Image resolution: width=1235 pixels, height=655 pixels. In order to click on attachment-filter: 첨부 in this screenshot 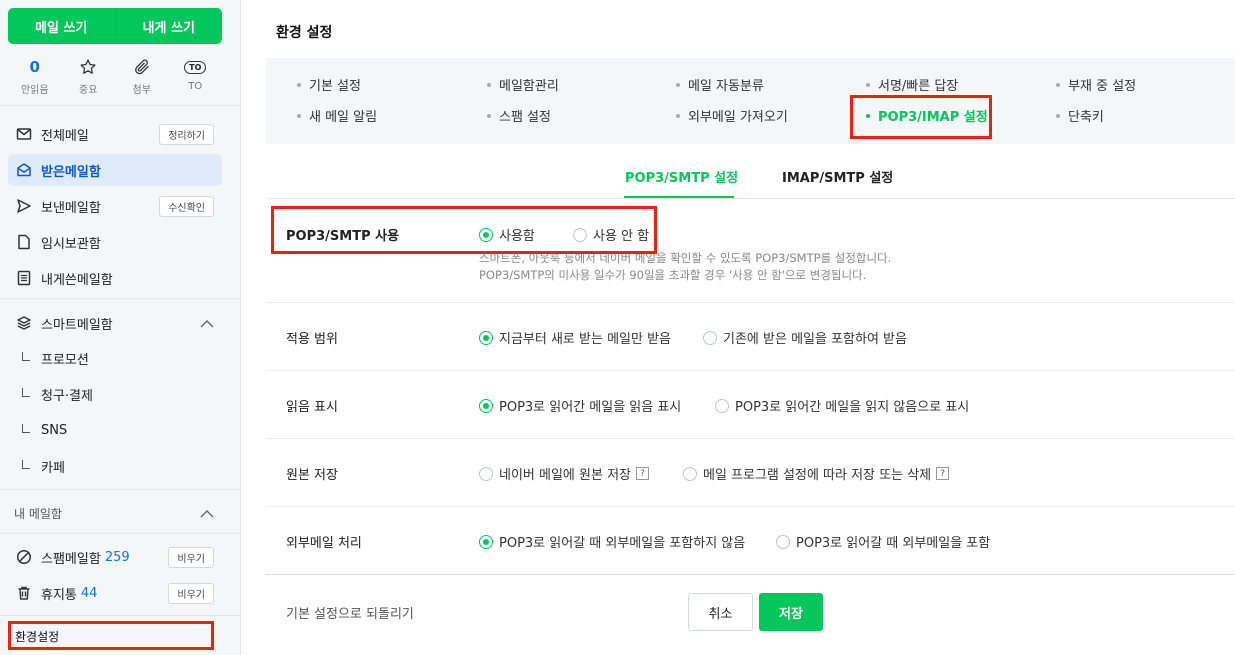, I will do `click(142, 76)`.